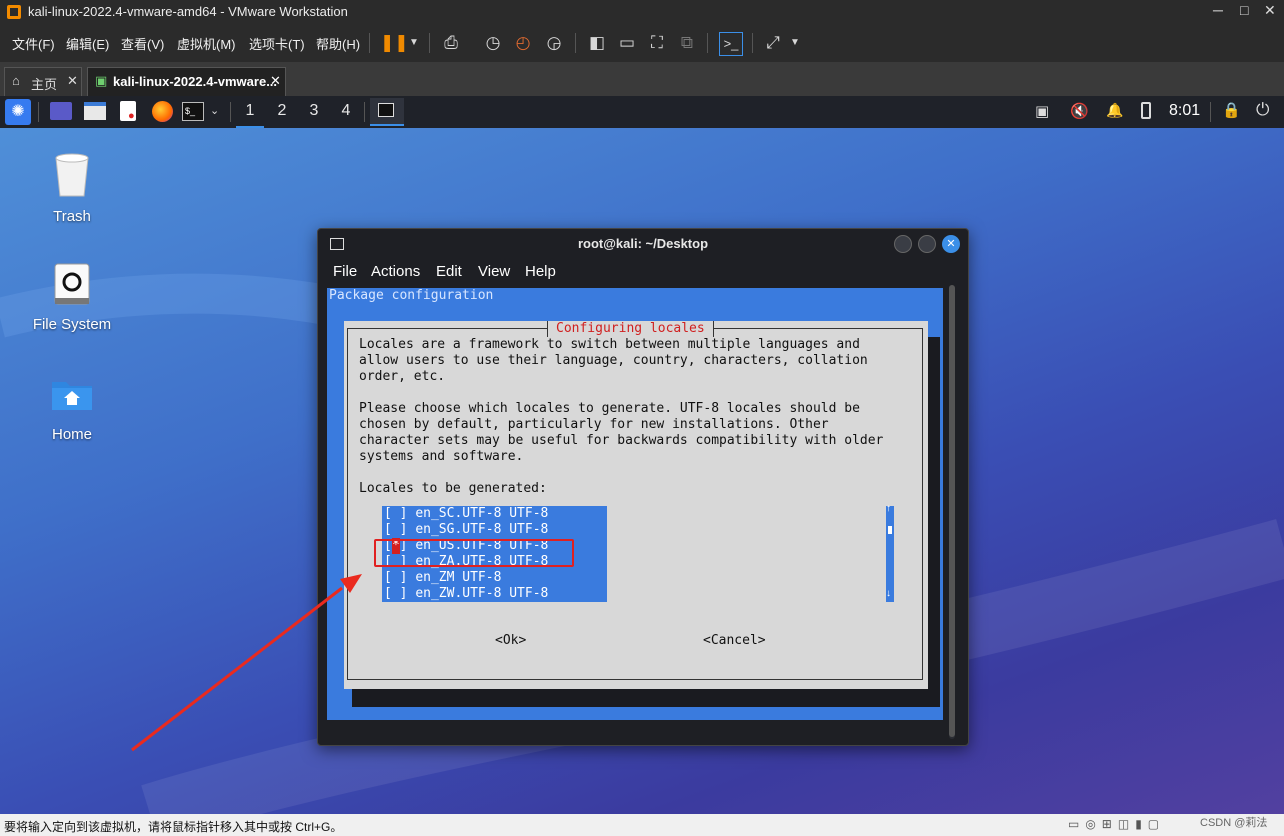 This screenshot has width=1284, height=836. Describe the element at coordinates (1234, 823) in the screenshot. I see `watermark: CSDN @莉法` at that location.